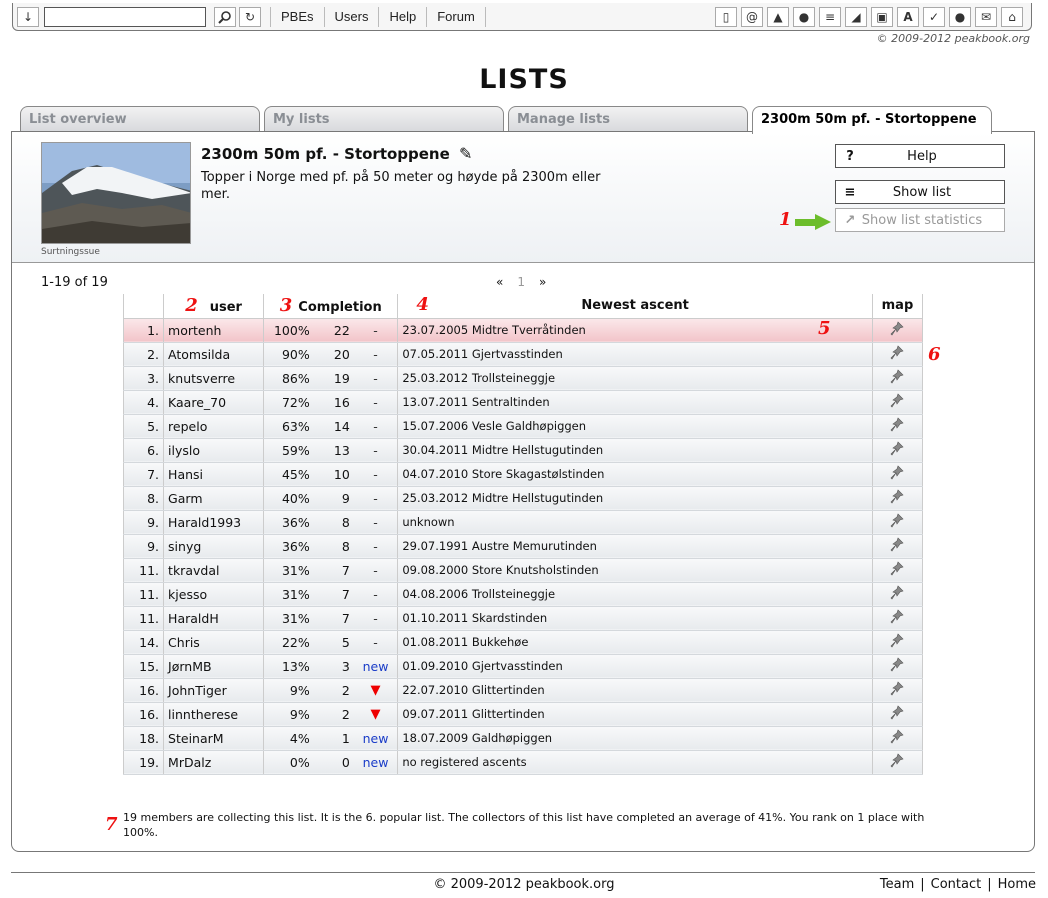 Image resolution: width=1048 pixels, height=898 pixels. I want to click on row-user-link: MrDalz, so click(213, 762).